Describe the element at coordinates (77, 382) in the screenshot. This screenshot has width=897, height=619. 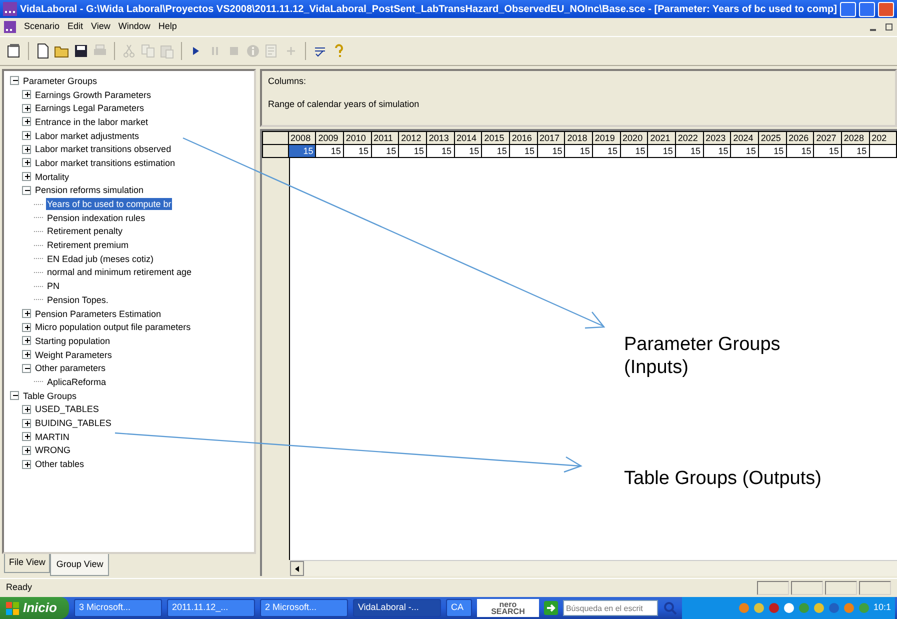
I see `tree-item: AplicaReforma` at that location.